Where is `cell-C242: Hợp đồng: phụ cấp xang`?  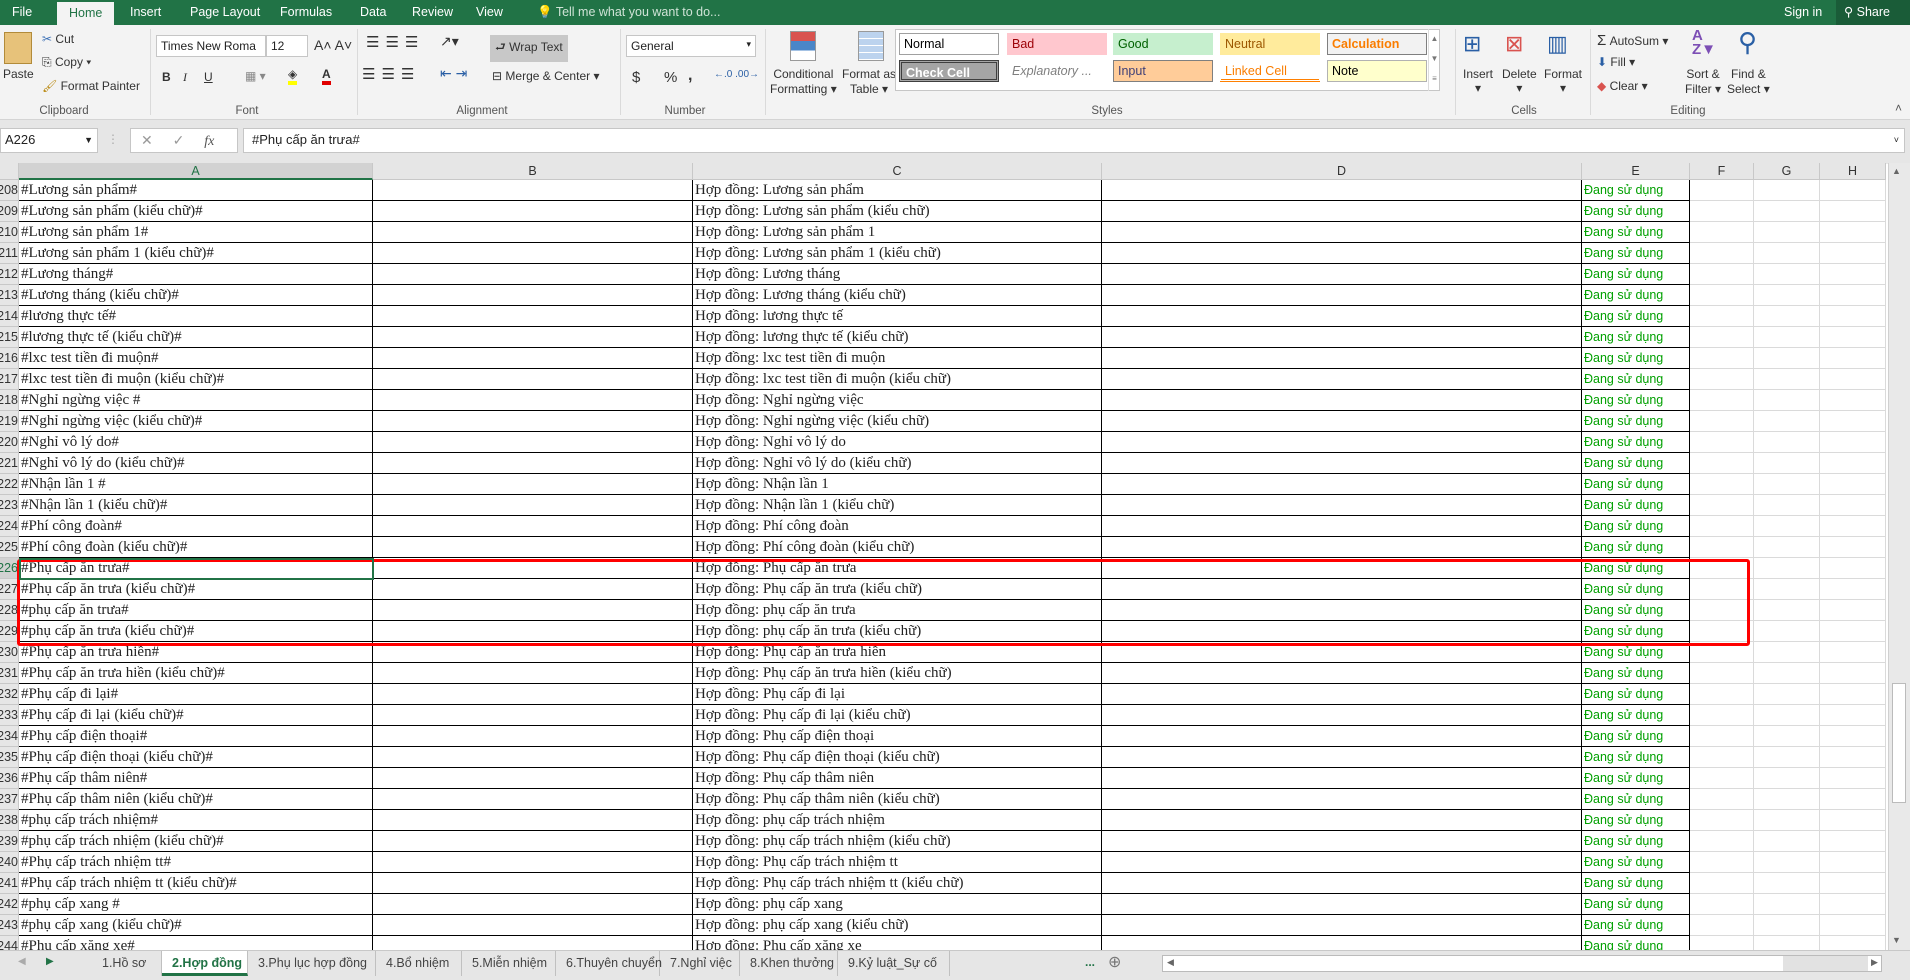 cell-C242: Hợp đồng: phụ cấp xang is located at coordinates (897, 904).